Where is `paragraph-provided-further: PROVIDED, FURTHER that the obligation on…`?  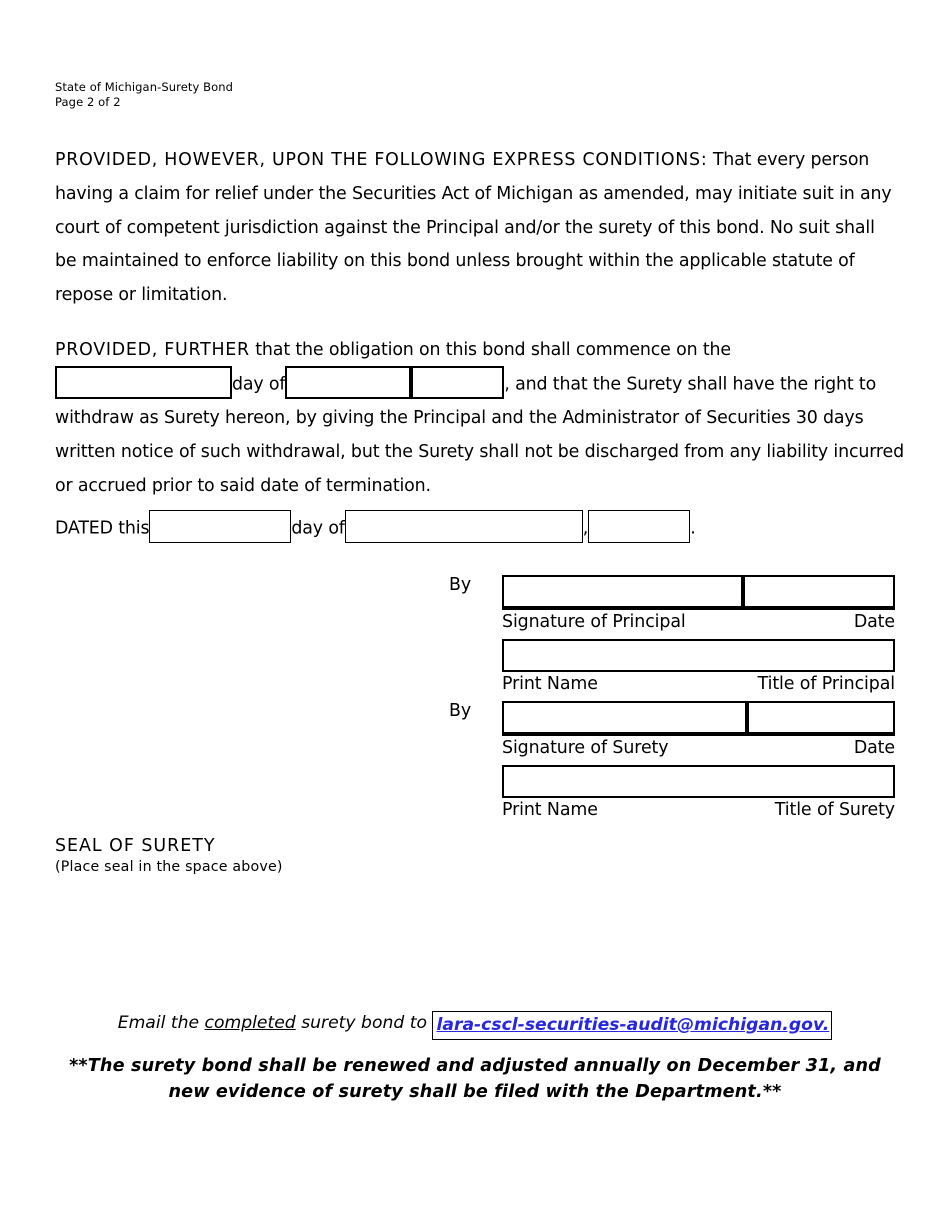 paragraph-provided-further: PROVIDED, FURTHER that the obligation on… is located at coordinates (480, 418).